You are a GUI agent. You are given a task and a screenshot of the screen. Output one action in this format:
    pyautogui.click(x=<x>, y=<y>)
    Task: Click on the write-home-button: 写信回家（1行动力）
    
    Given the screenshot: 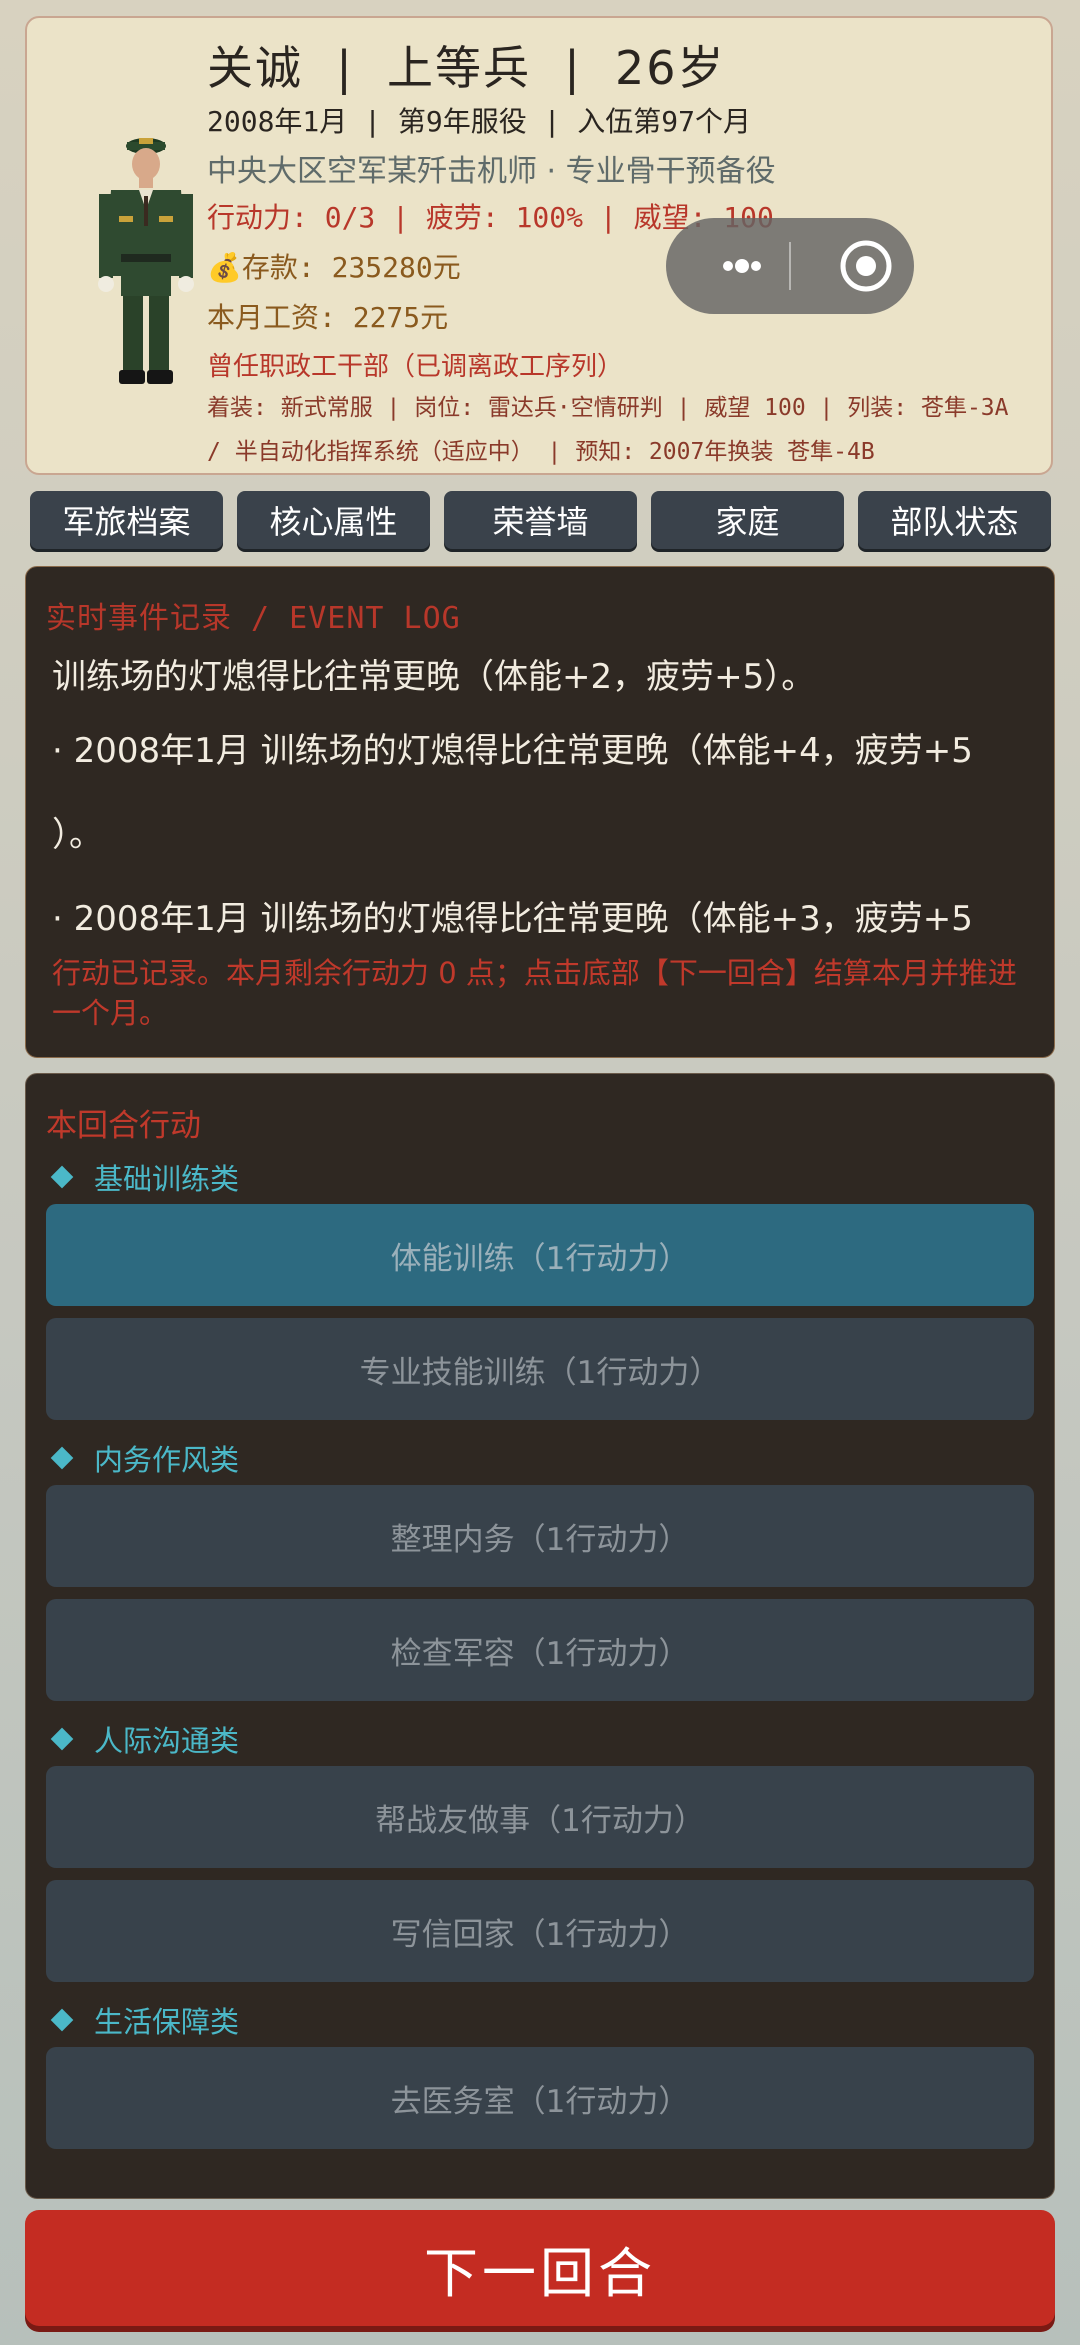 What is the action you would take?
    pyautogui.click(x=540, y=1931)
    